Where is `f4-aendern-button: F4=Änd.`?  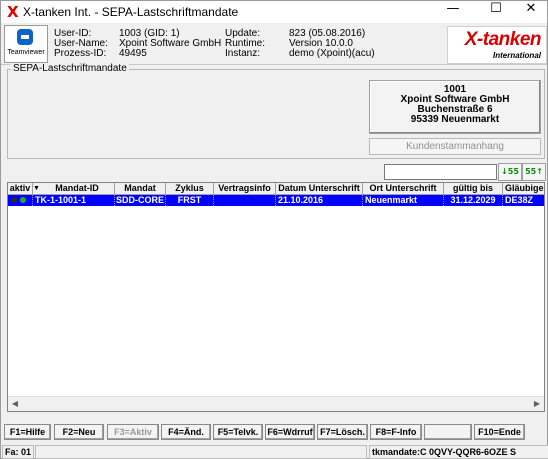
f4-aendern-button: F4=Änd. is located at coordinates (186, 432).